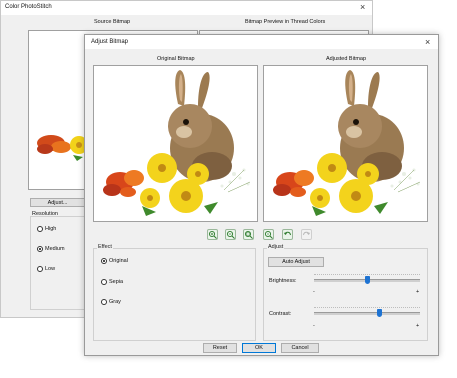  What do you see at coordinates (104, 261) in the screenshot?
I see `radio-original` at bounding box center [104, 261].